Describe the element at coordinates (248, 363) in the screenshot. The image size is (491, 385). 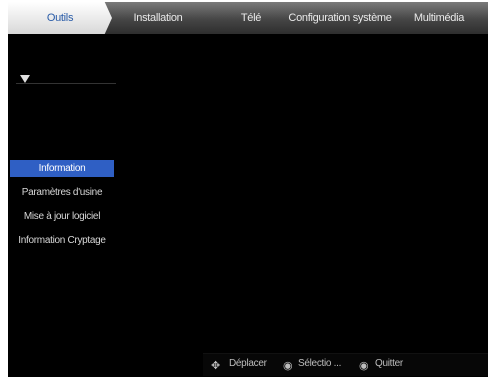
I see `move-hint: Déplacer` at that location.